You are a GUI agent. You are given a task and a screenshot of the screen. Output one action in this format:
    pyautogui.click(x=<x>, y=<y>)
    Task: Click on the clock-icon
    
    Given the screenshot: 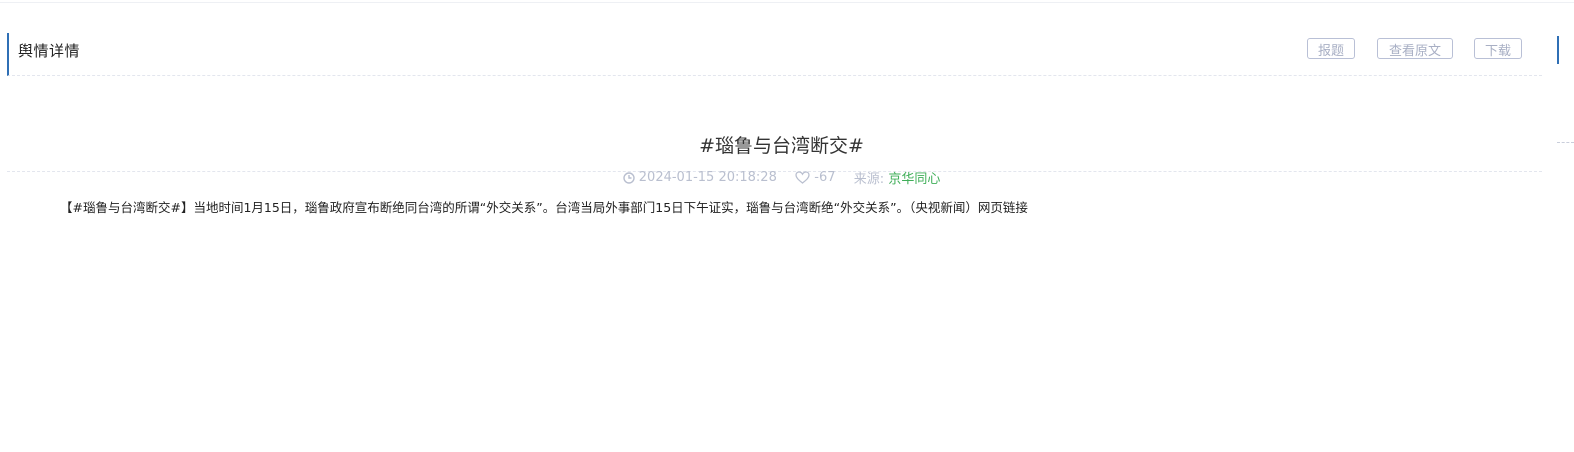 What is the action you would take?
    pyautogui.click(x=628, y=177)
    